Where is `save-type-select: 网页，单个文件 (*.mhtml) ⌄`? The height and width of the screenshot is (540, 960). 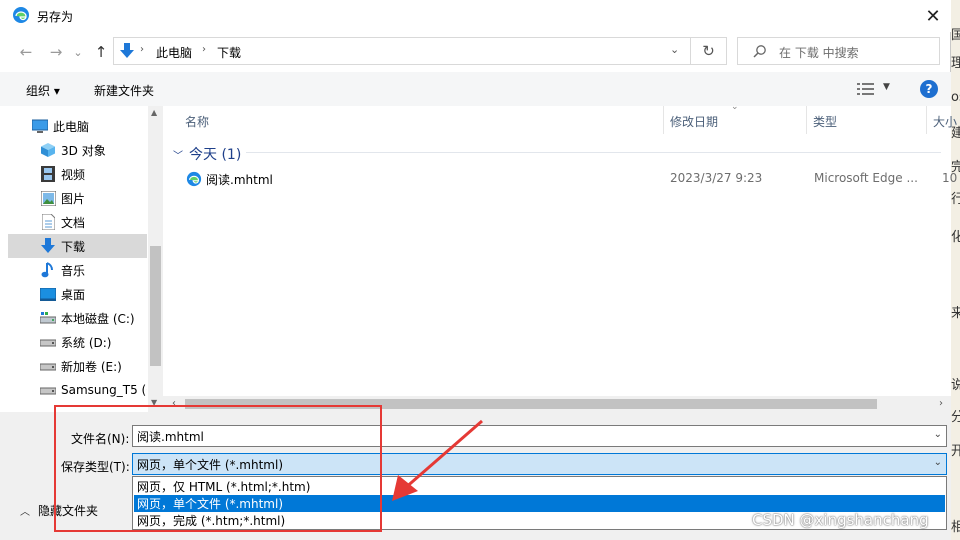
save-type-select: 网页，单个文件 (*.mhtml) ⌄ is located at coordinates (539, 464).